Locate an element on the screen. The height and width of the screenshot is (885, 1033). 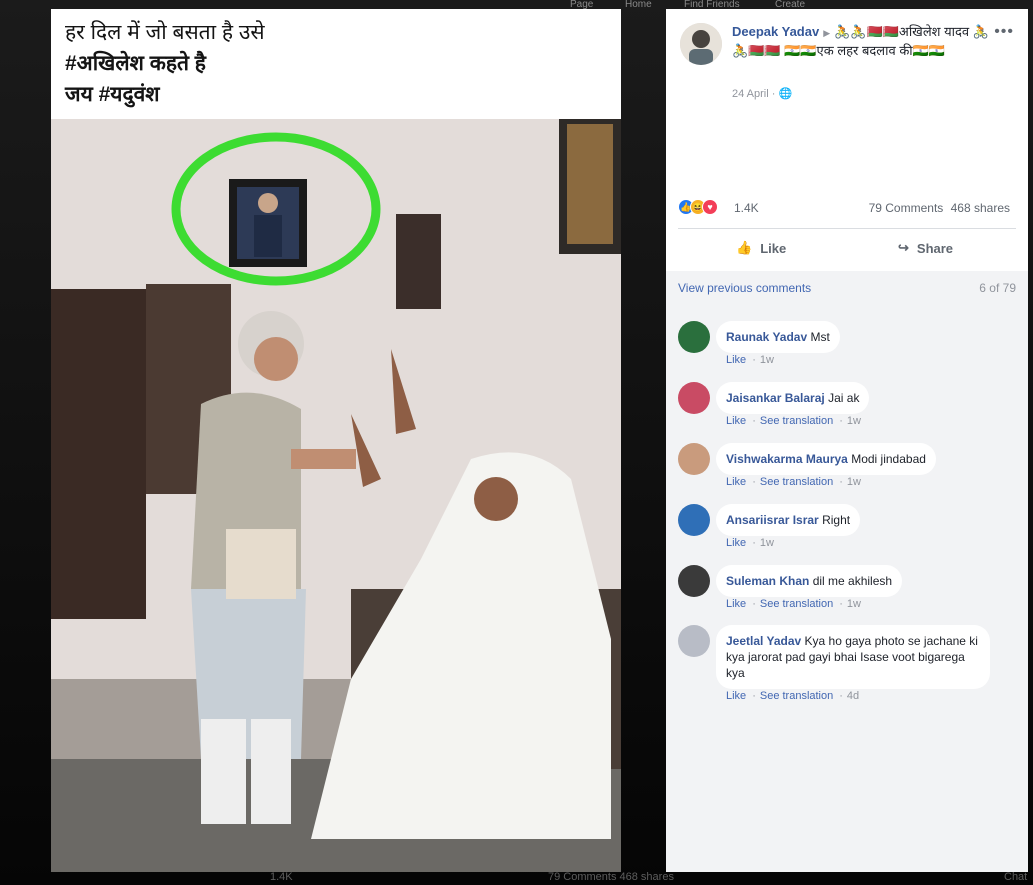
post-actions: 👍 Like ↪ Share is located at coordinates (847, 248).